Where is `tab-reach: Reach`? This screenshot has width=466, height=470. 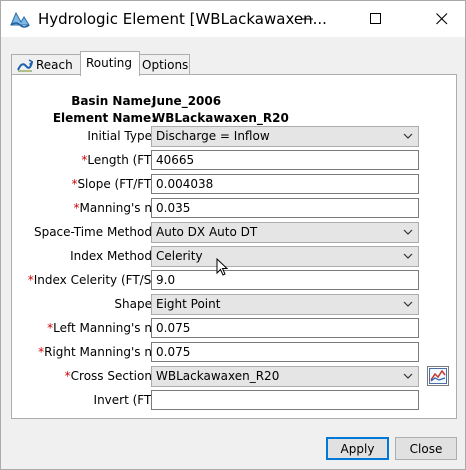 tab-reach: Reach is located at coordinates (46, 64).